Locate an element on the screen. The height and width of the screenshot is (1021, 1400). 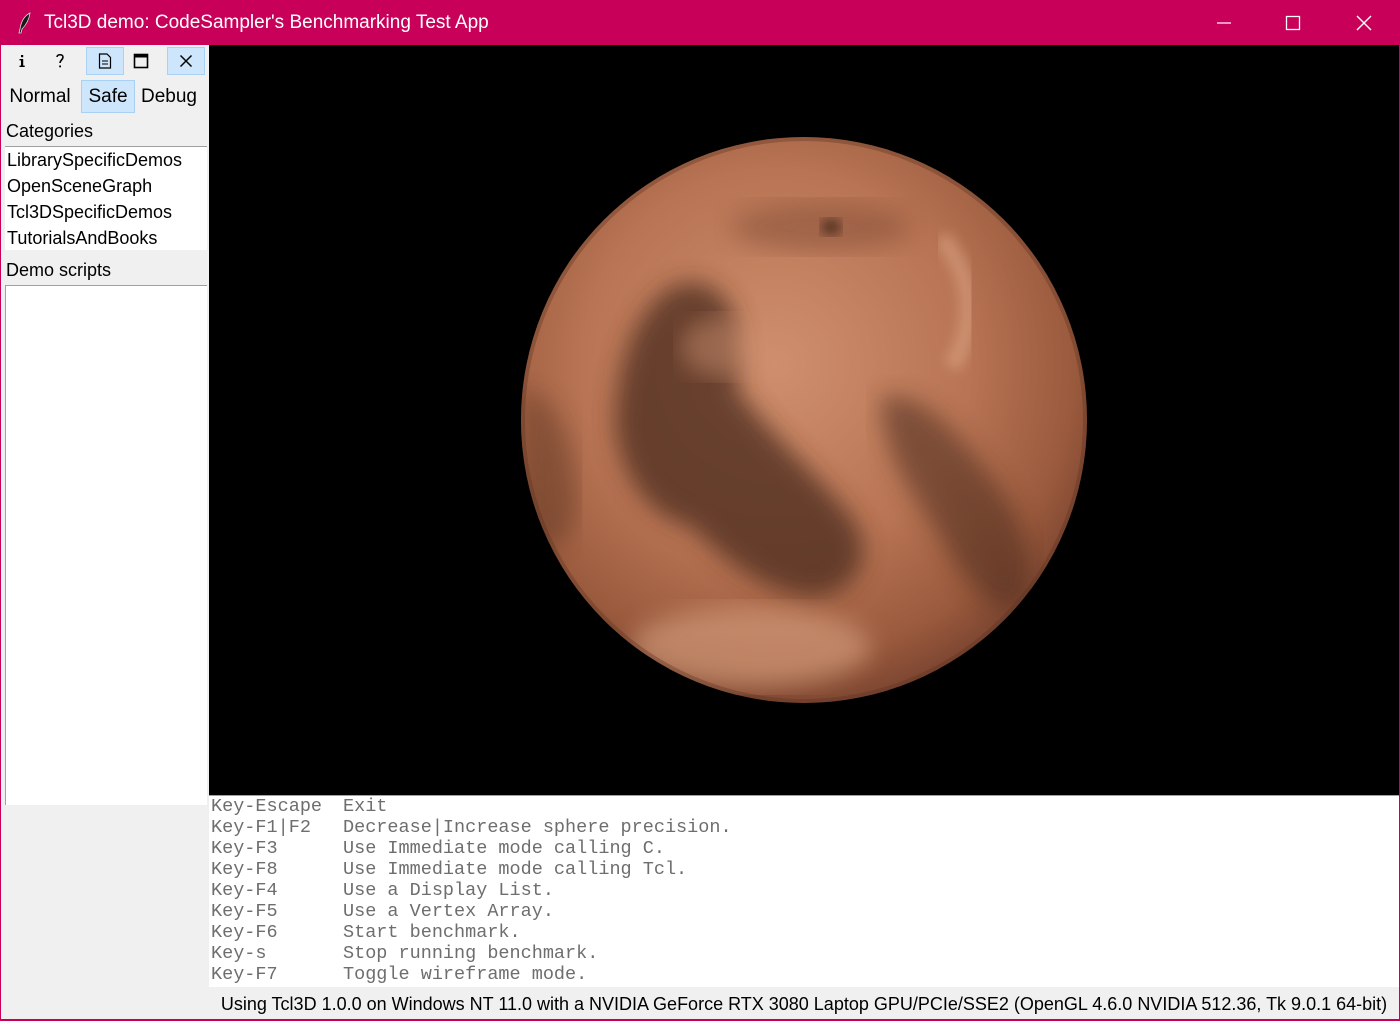
demo-scripts-list is located at coordinates (106, 545).